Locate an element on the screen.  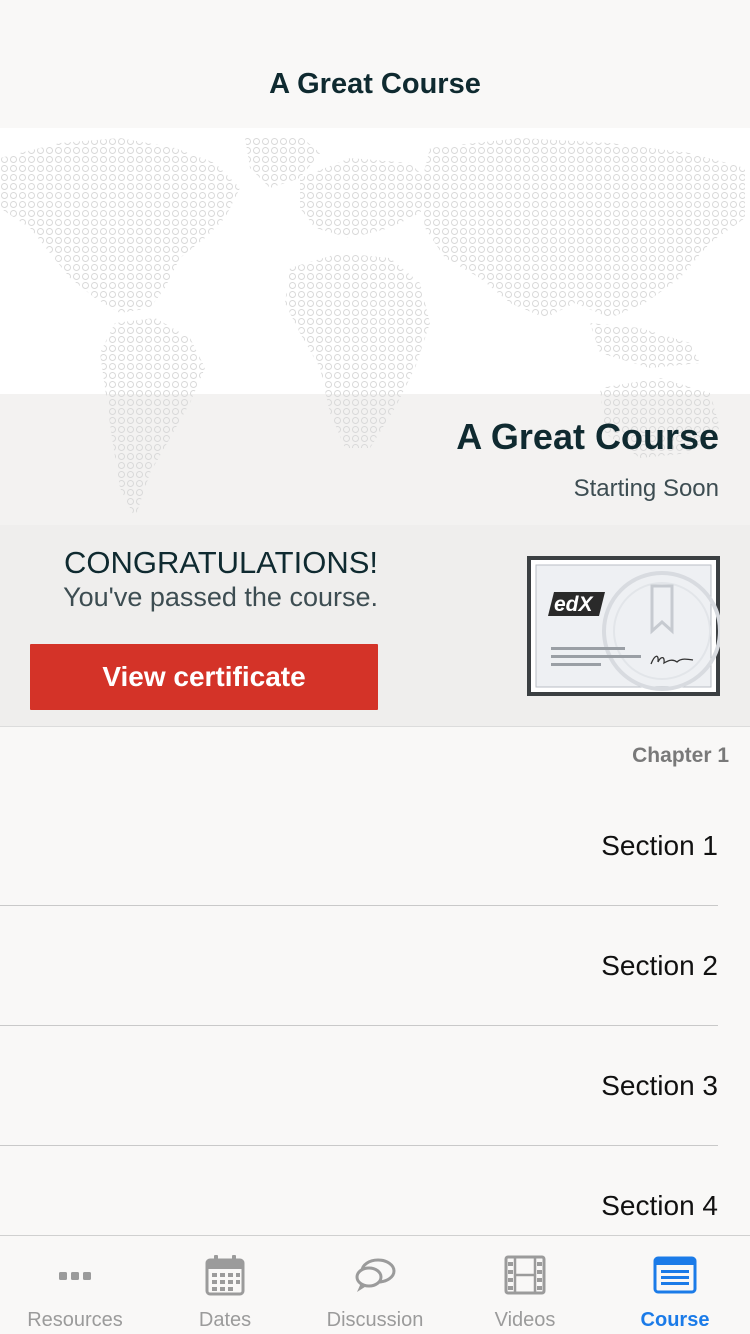
section-row: Section 2 is located at coordinates (359, 966).